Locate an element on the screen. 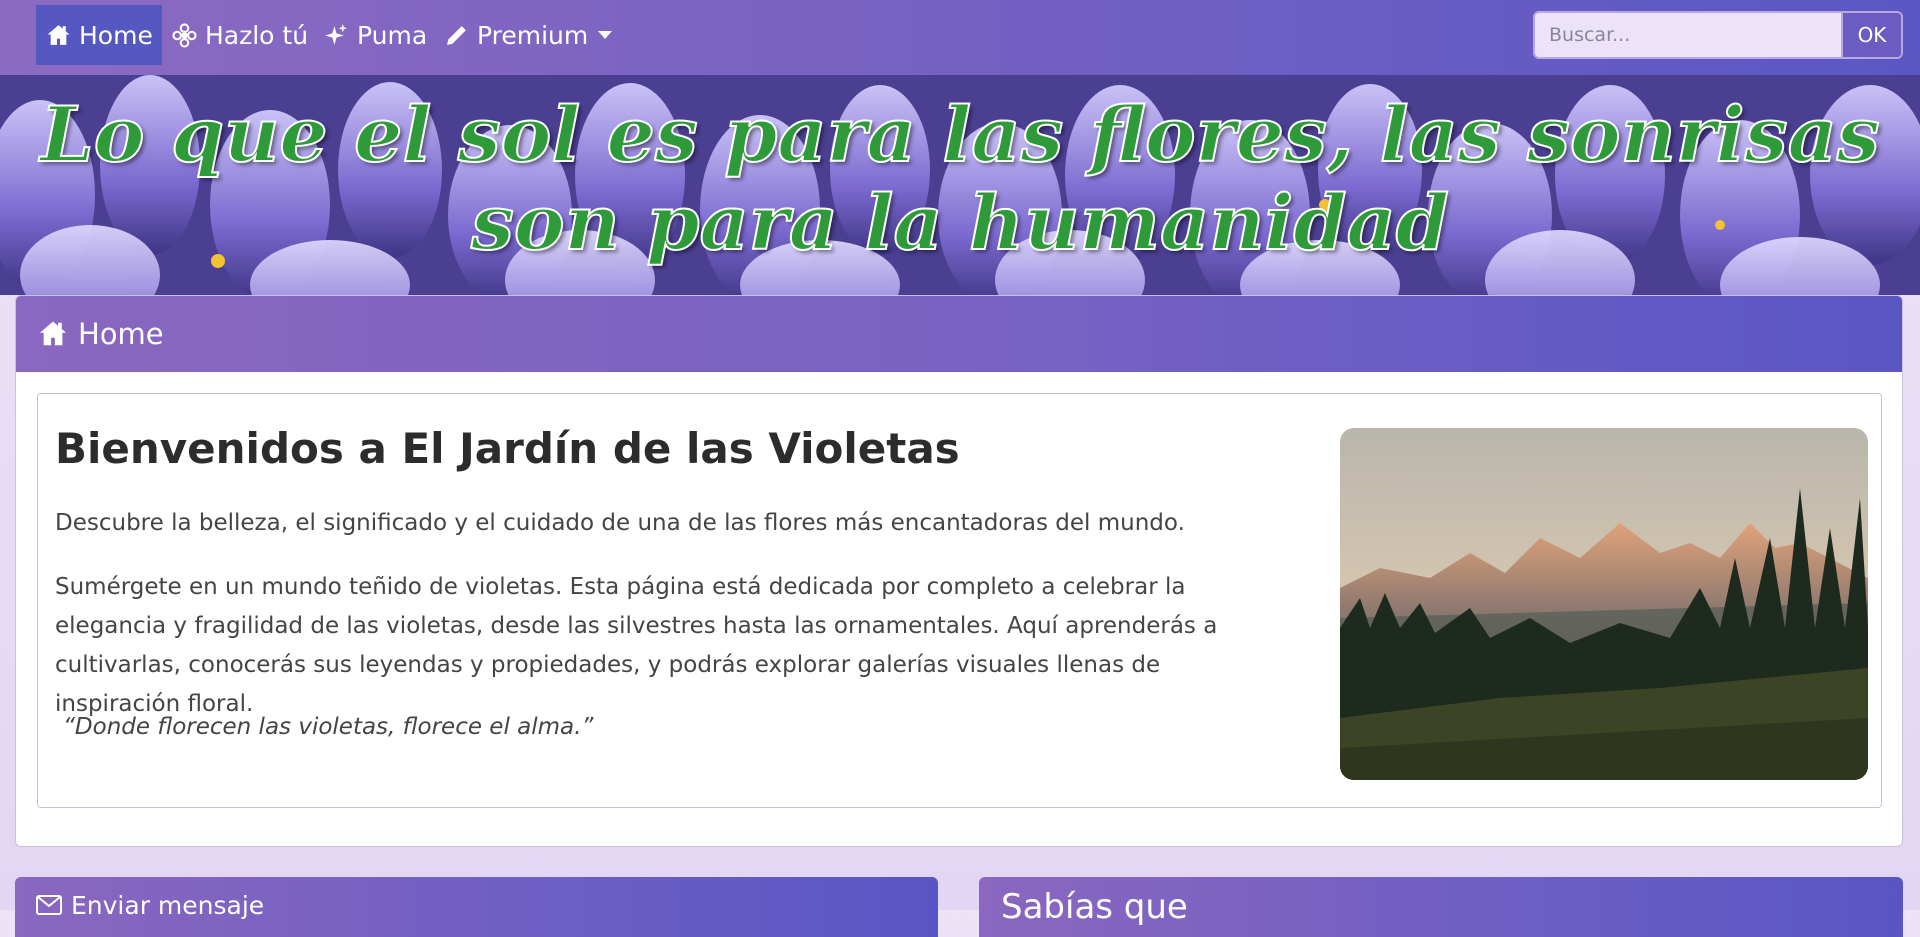 This screenshot has height=937, width=1920. nav-hazlo-tu-label: Hazlo tú is located at coordinates (257, 35).